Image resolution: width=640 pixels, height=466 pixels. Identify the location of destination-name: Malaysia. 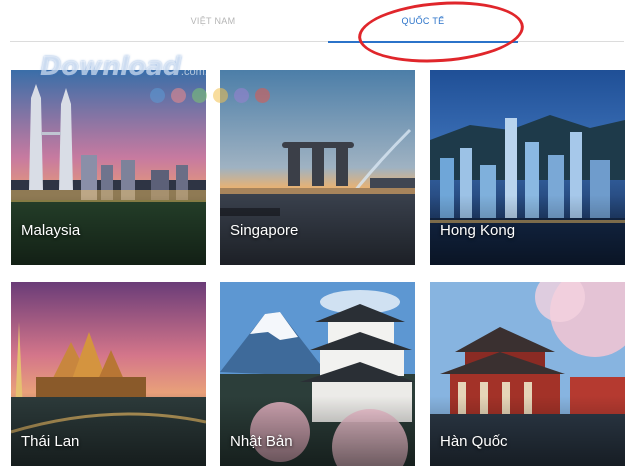
(51, 230).